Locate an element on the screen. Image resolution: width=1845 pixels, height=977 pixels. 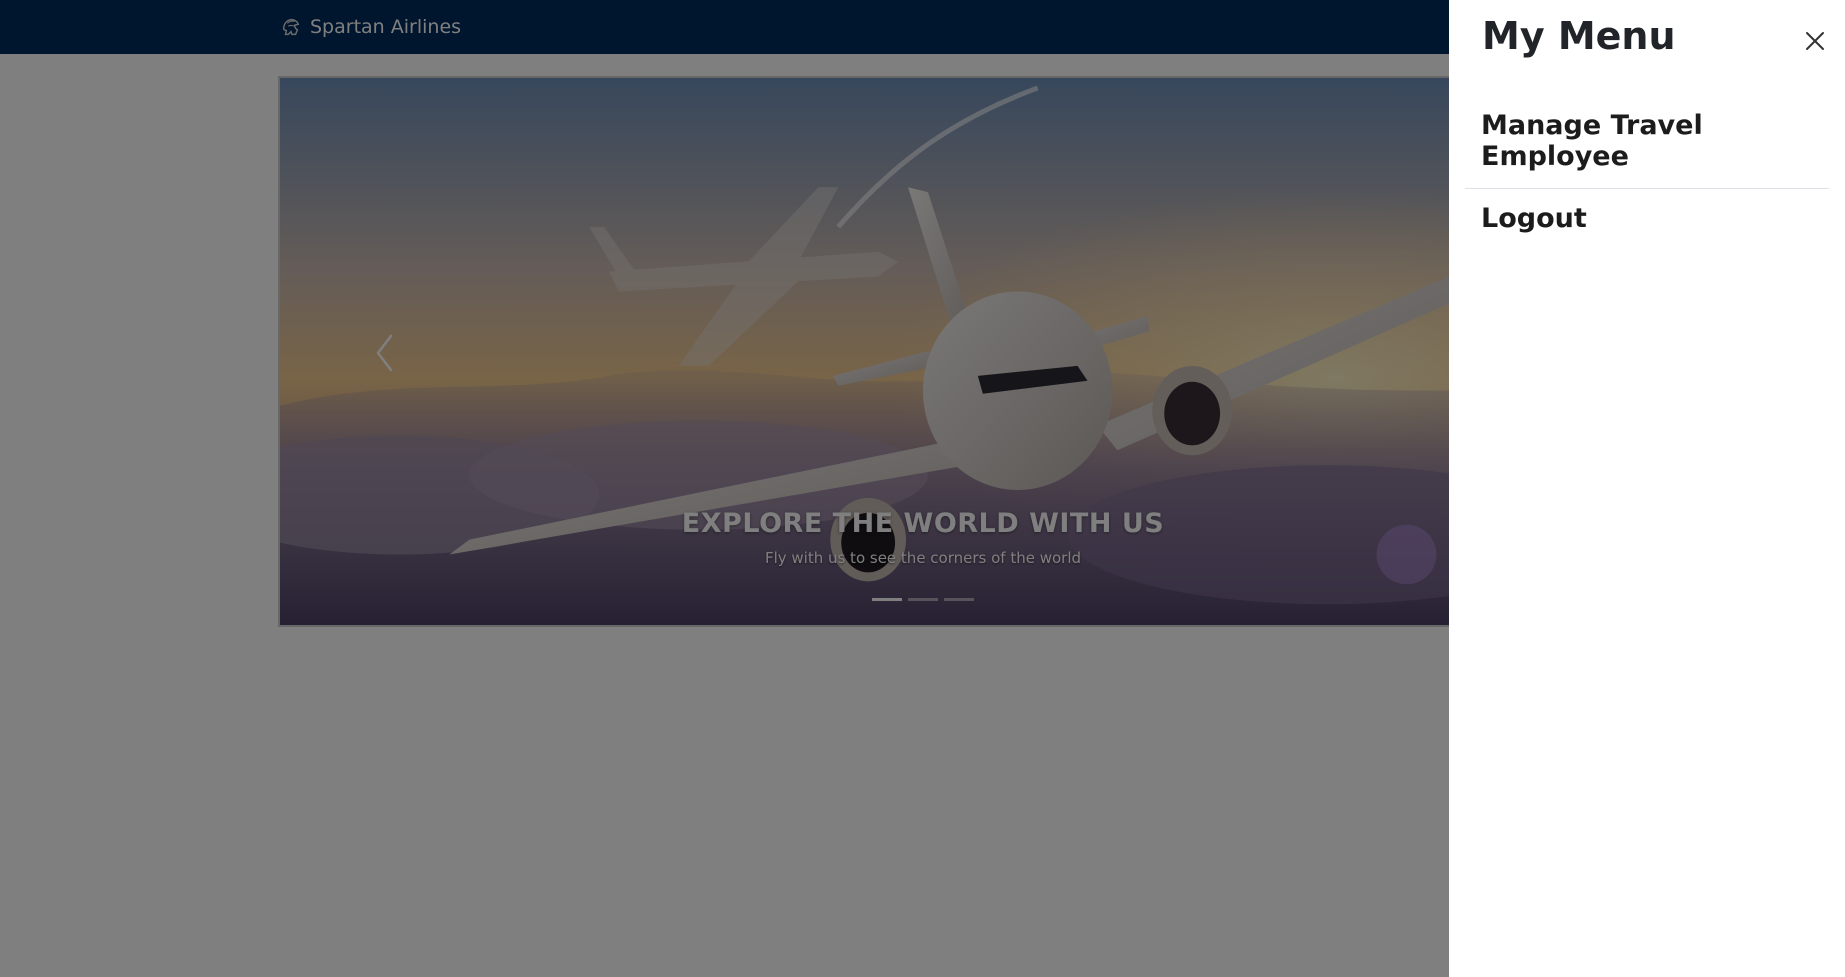
close-button is located at coordinates (1815, 41).